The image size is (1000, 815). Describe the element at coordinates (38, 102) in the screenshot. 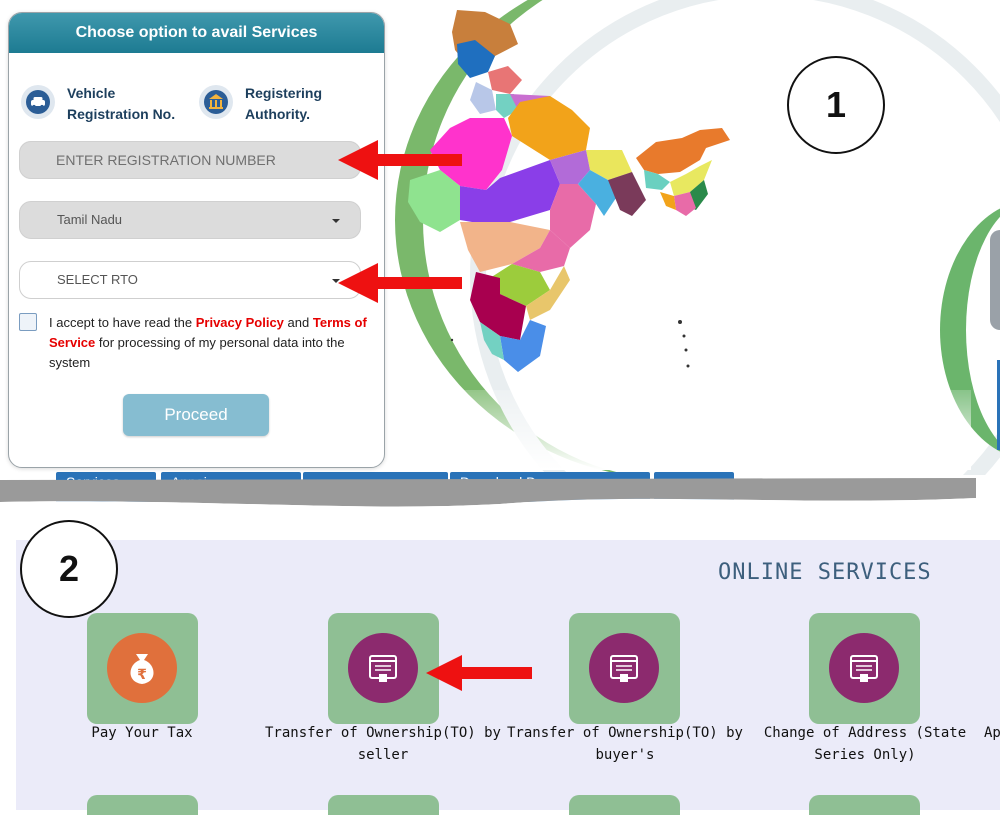

I see `car-icon` at that location.